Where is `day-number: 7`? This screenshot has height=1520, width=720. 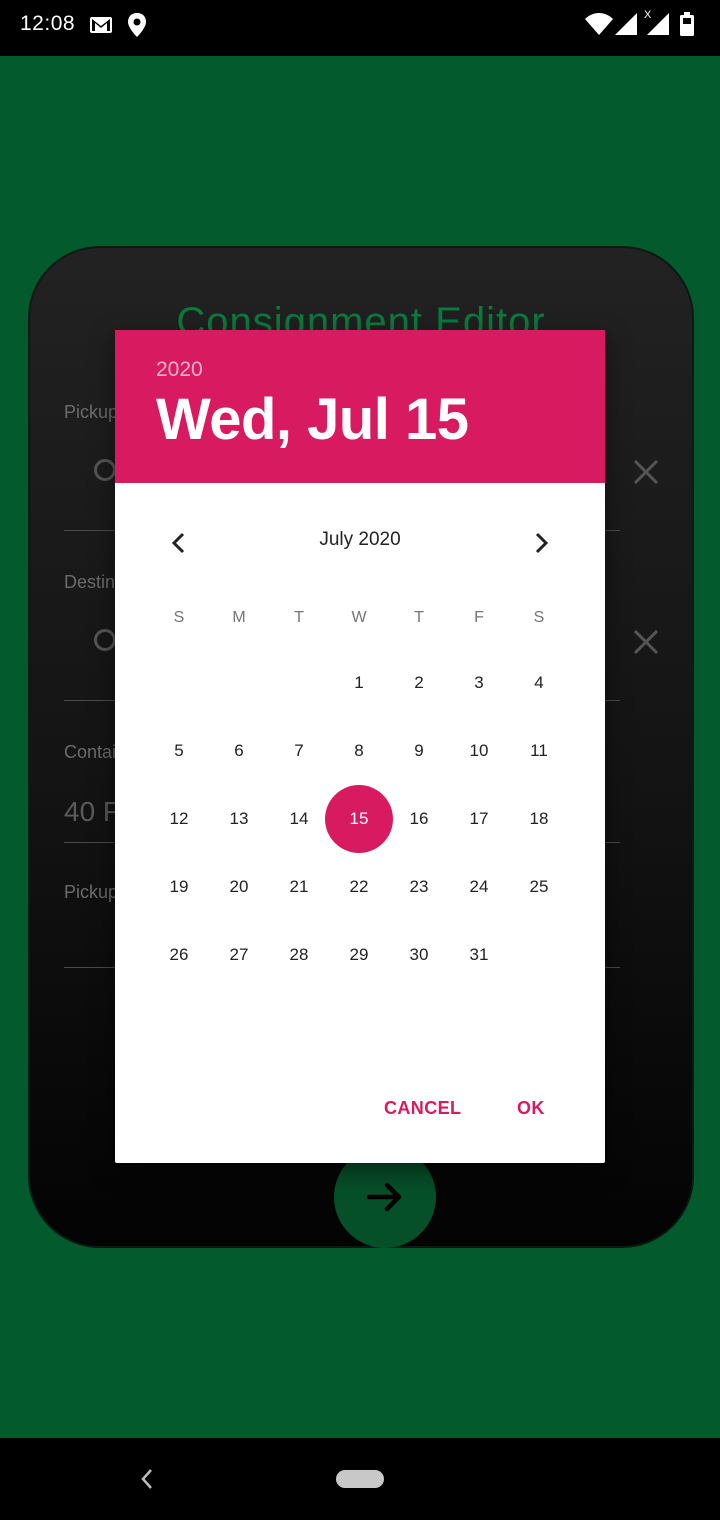 day-number: 7 is located at coordinates (299, 750).